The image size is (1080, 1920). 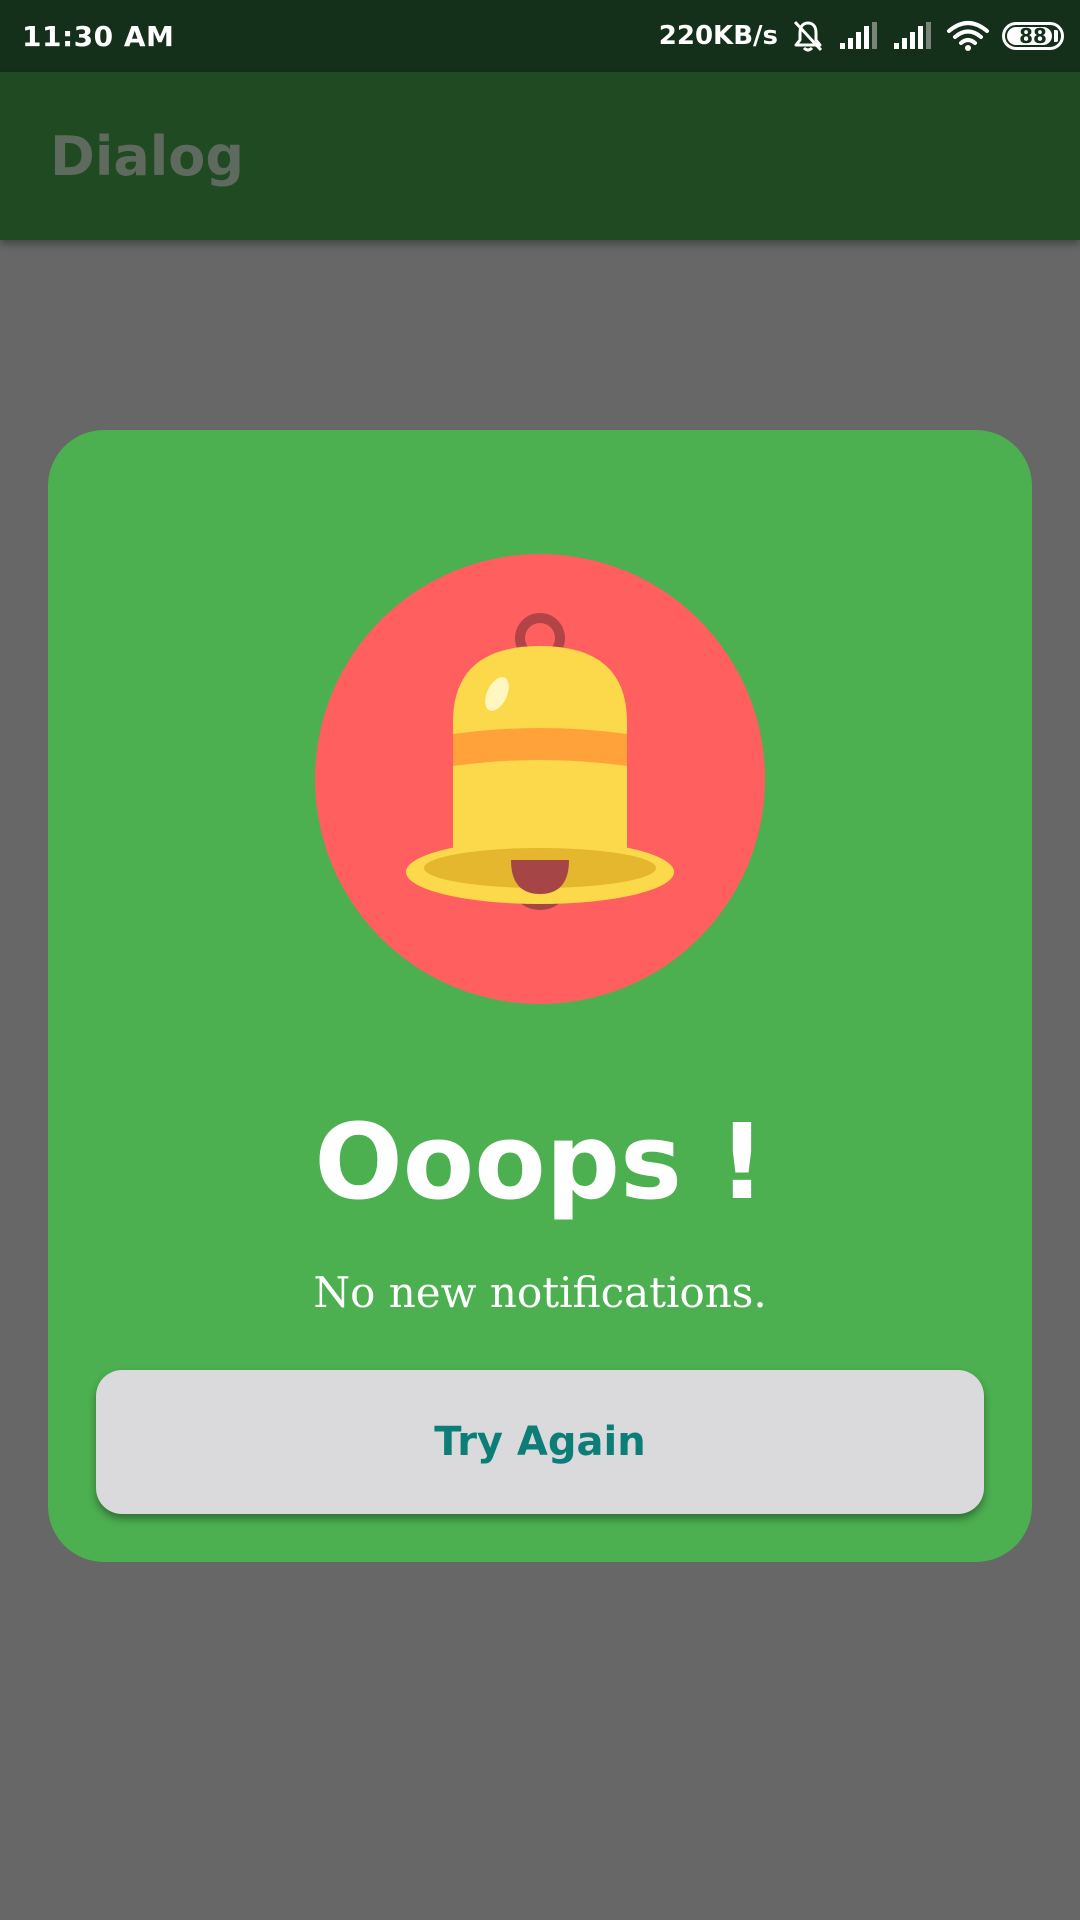 I want to click on app-title: Dialog, so click(x=147, y=156).